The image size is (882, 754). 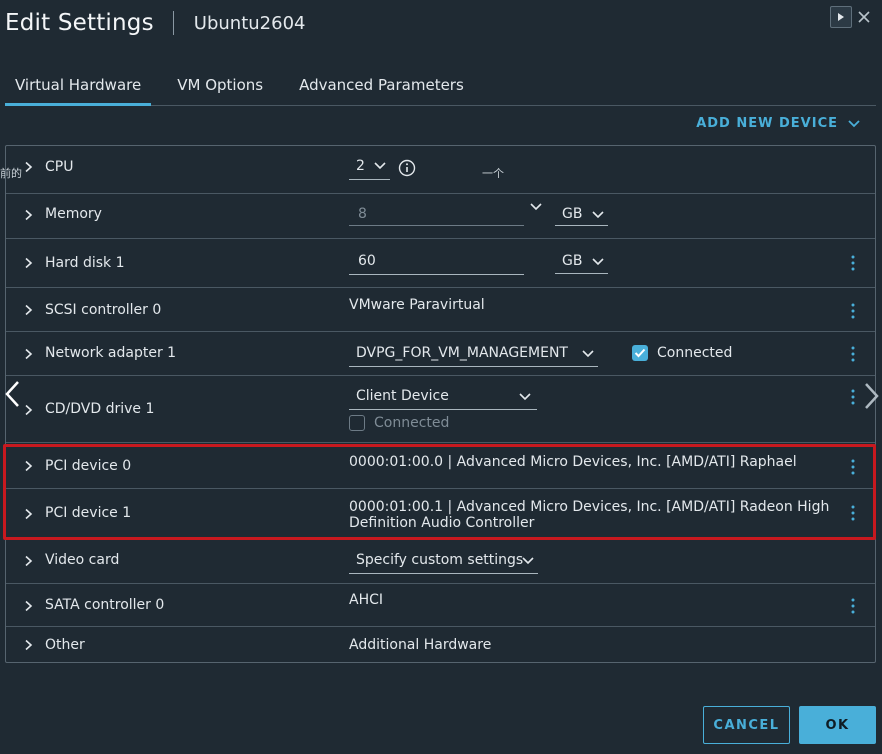 What do you see at coordinates (695, 353) in the screenshot?
I see `network-connected-label: Connected` at bounding box center [695, 353].